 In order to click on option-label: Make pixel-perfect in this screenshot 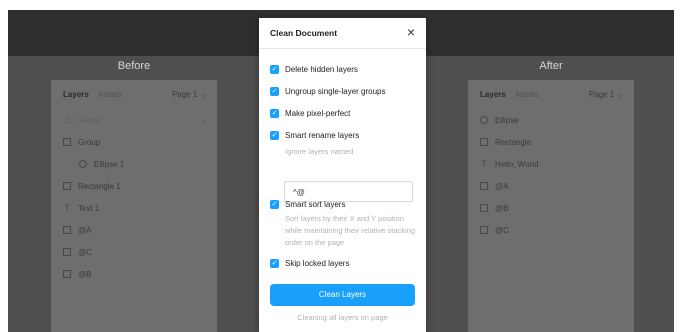, I will do `click(318, 113)`.